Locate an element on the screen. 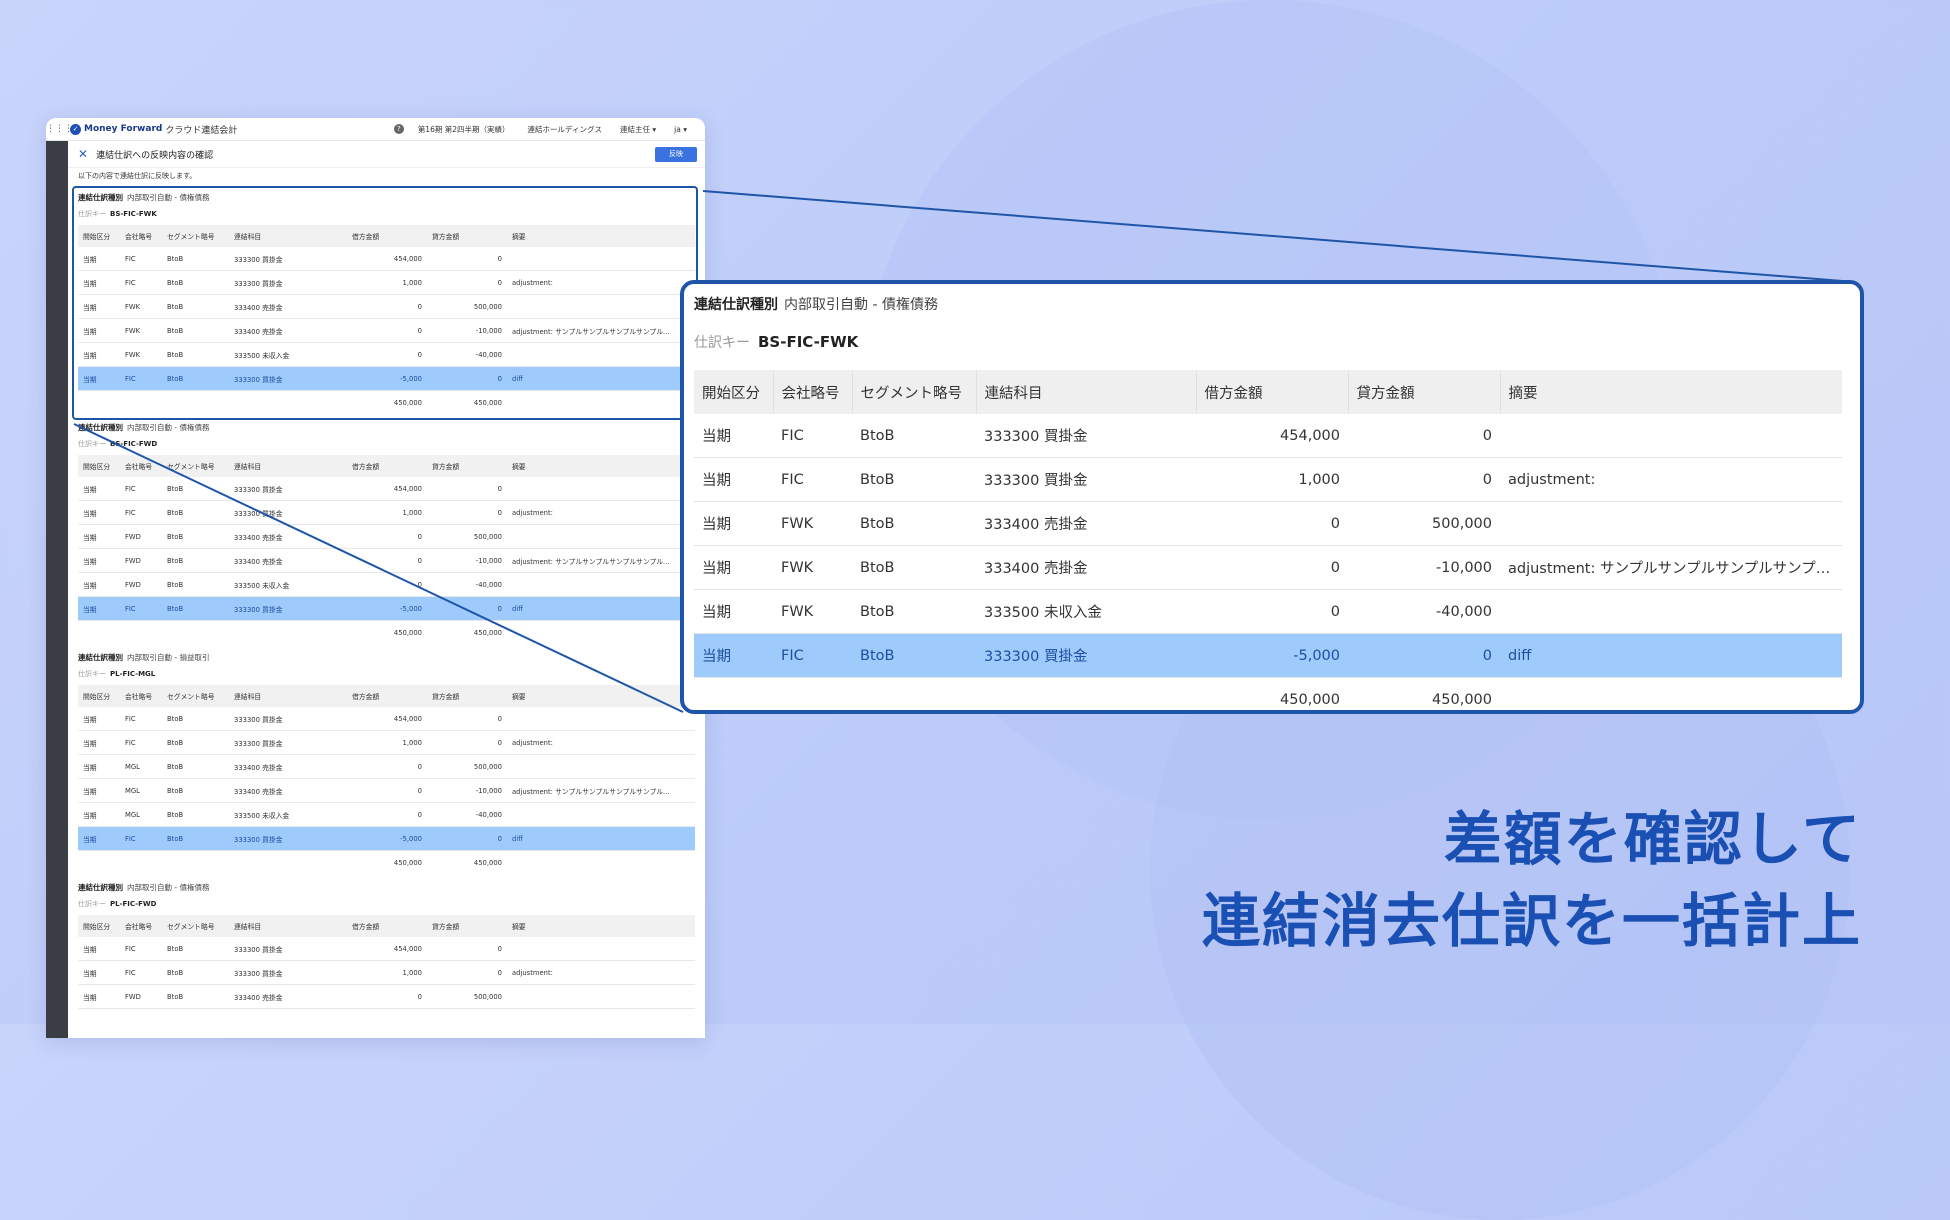 The image size is (1950, 1220). col-header: 摘要 is located at coordinates (1670, 392).